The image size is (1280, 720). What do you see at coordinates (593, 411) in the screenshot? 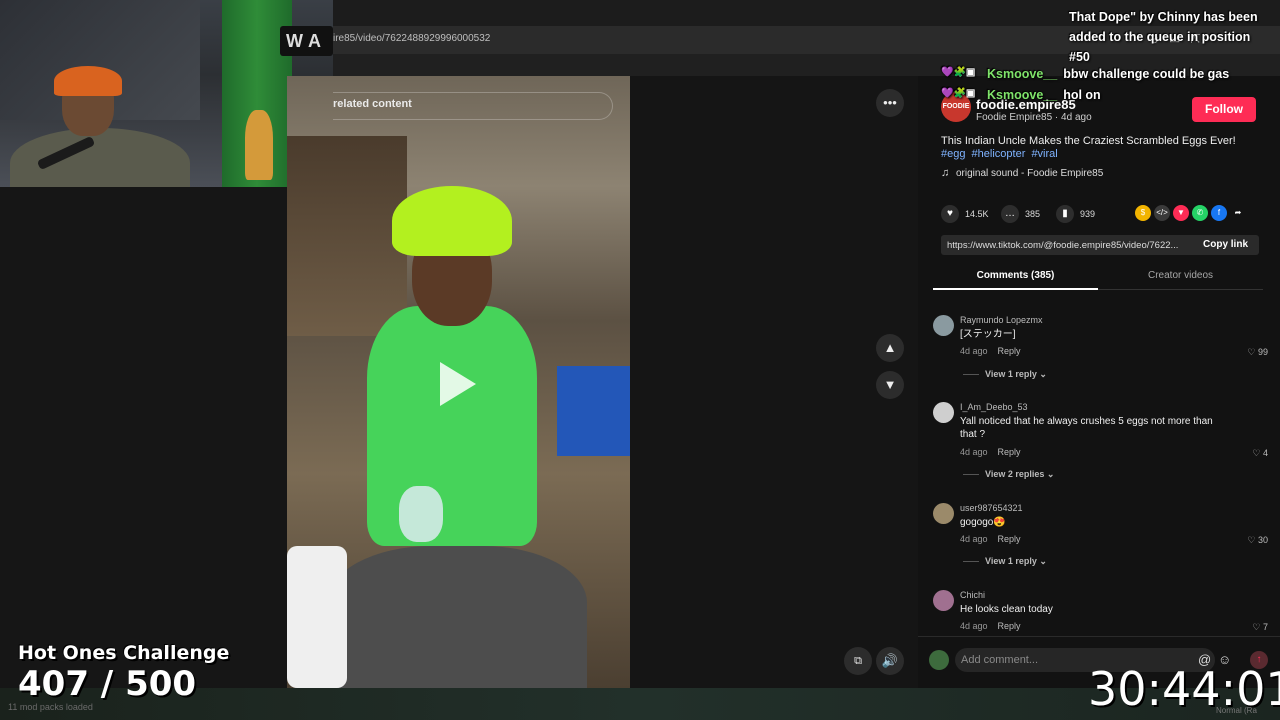
I see `blue-crate` at bounding box center [593, 411].